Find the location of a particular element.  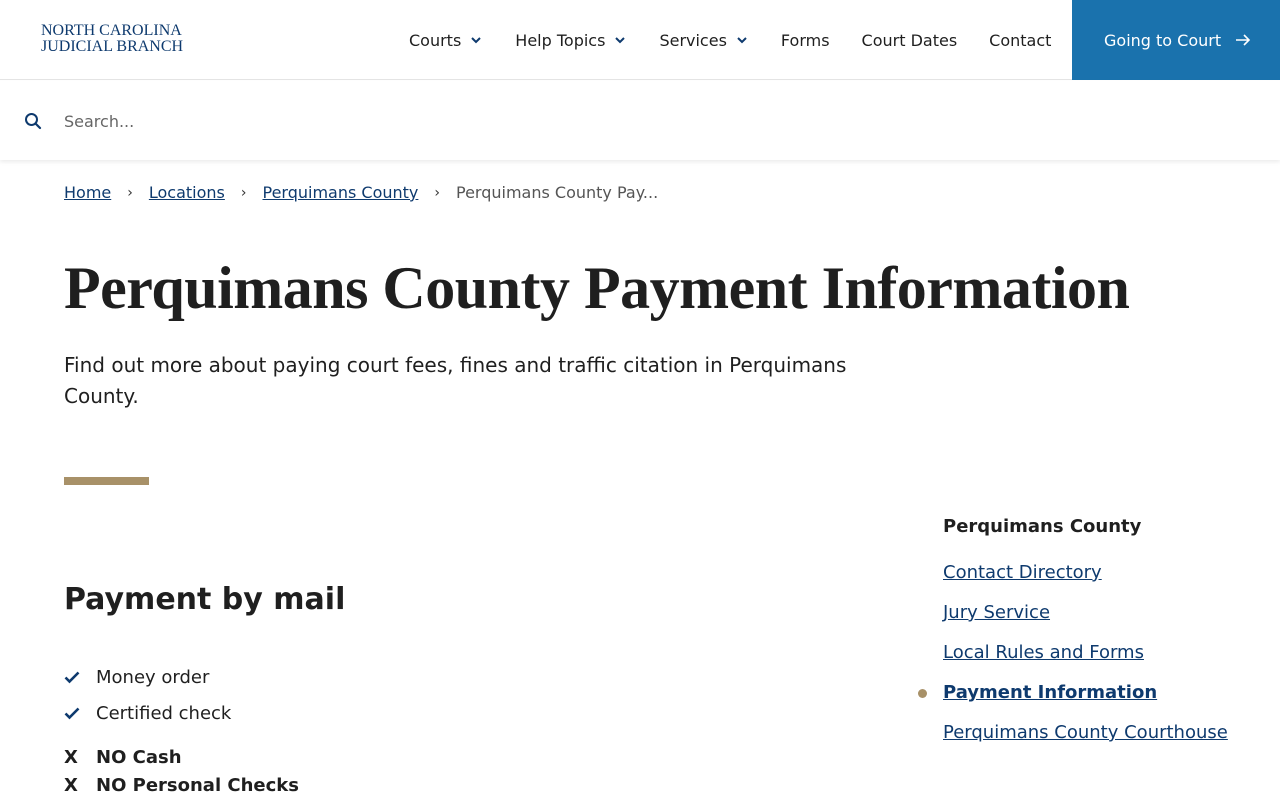

sidebar-item-payment-information: Payment Information is located at coordinates (1080, 692).